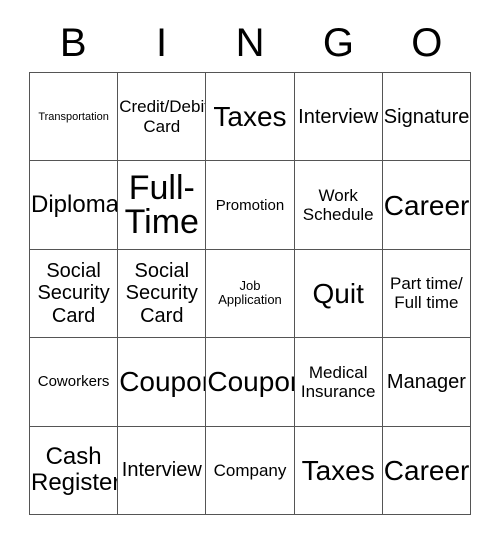  I want to click on bingo-header-letter-n: N, so click(250, 43).